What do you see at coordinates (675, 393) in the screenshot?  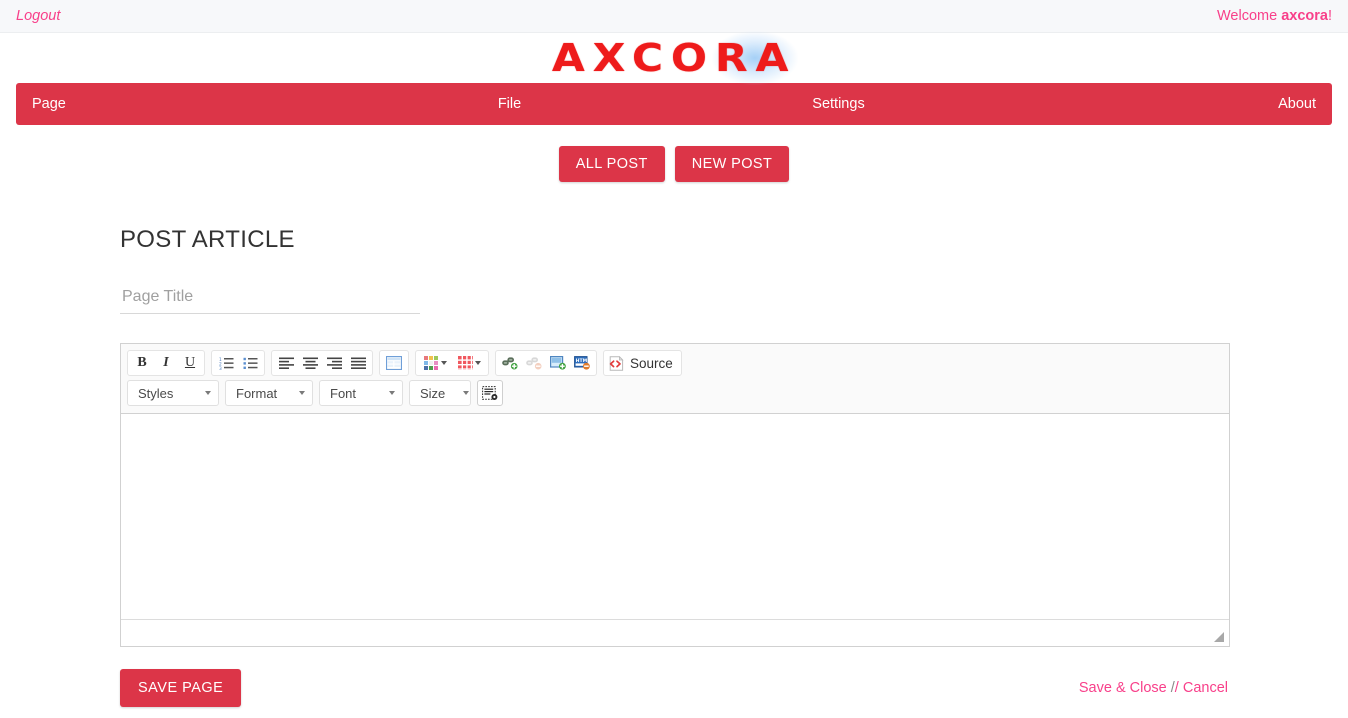 I see `editor-toolbar-row-2: Styles Format Font Size` at bounding box center [675, 393].